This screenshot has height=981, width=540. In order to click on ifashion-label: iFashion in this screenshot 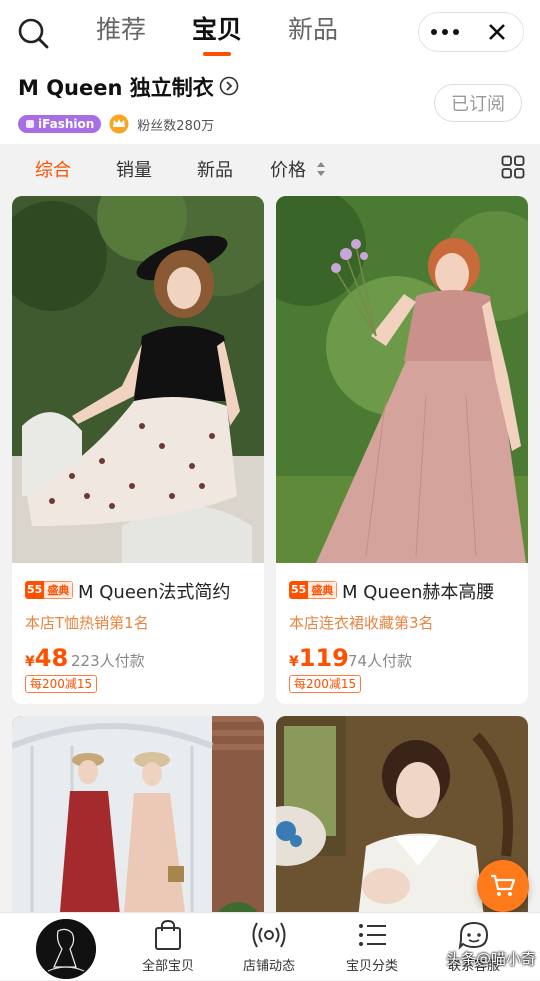, I will do `click(66, 124)`.